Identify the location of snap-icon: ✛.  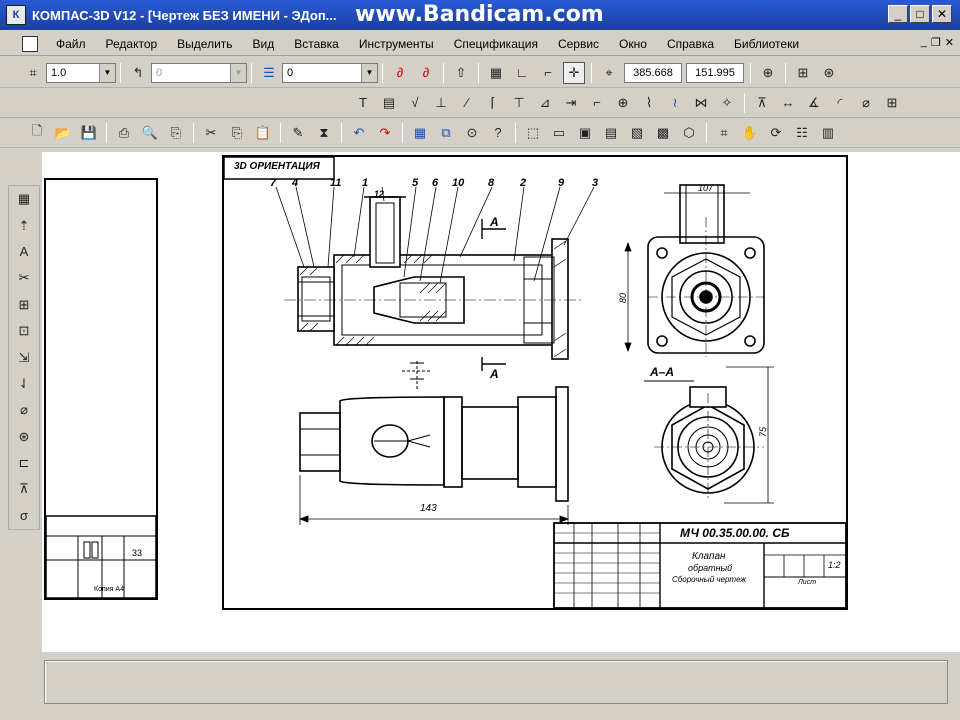
(574, 72).